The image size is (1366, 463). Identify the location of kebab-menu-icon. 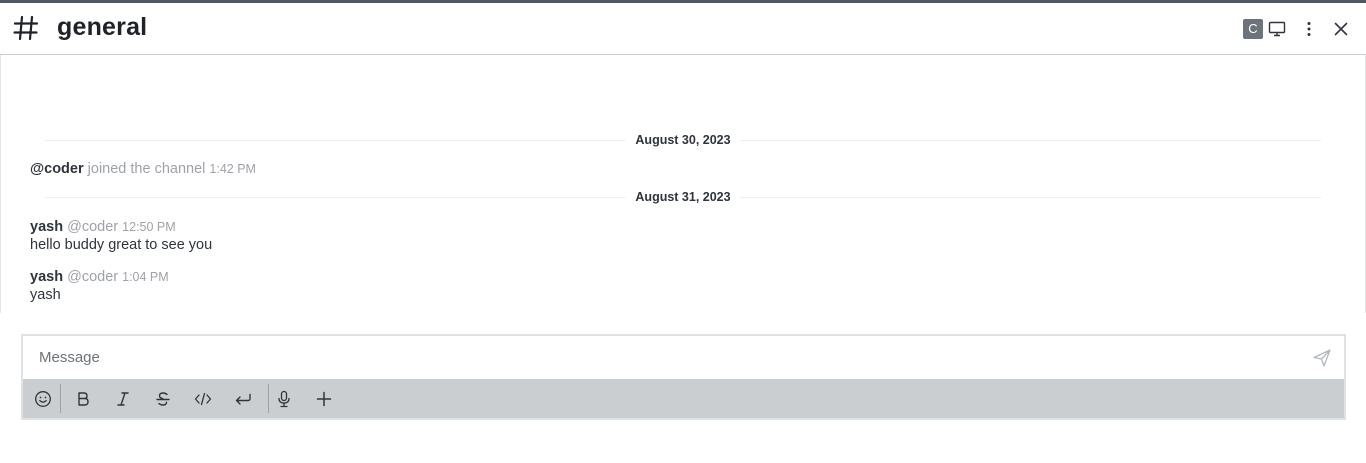
(1309, 29).